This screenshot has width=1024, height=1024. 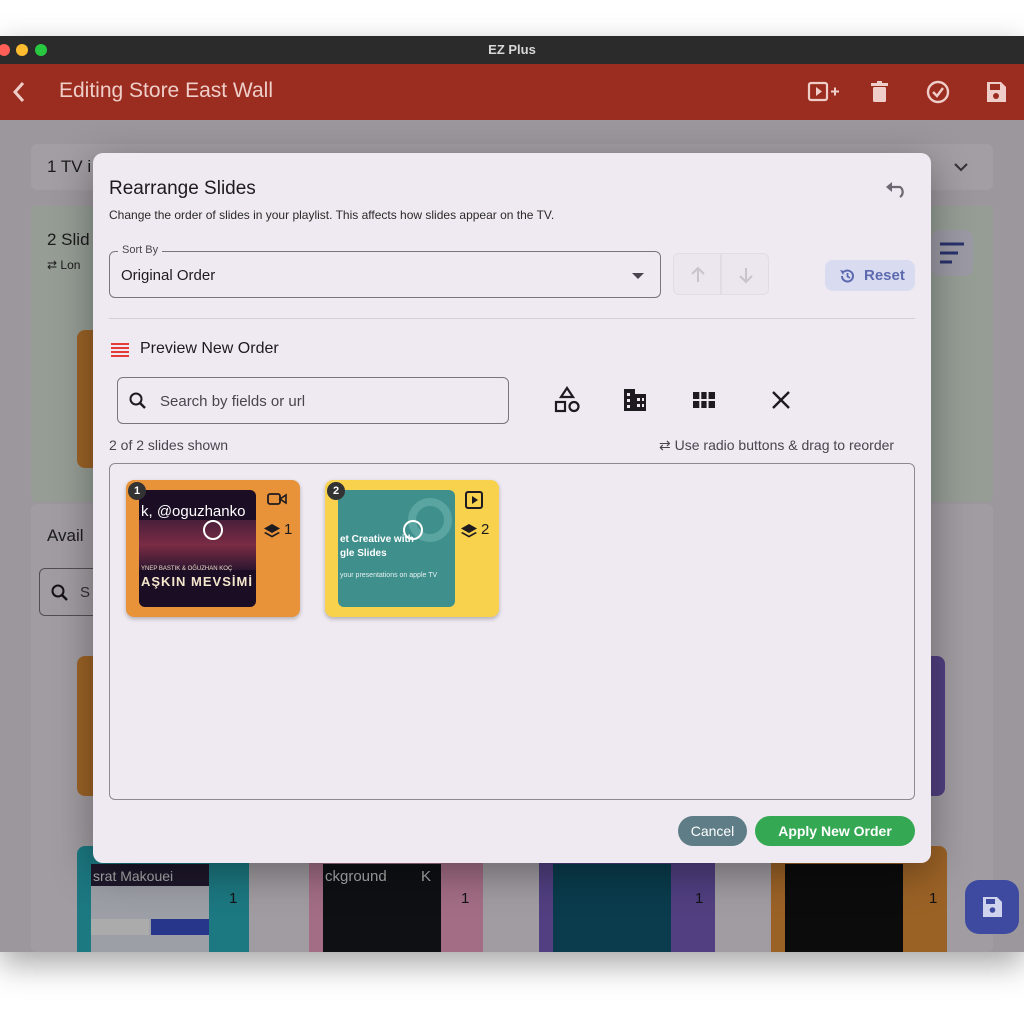 What do you see at coordinates (22, 50) in the screenshot?
I see `minimize-window-button` at bounding box center [22, 50].